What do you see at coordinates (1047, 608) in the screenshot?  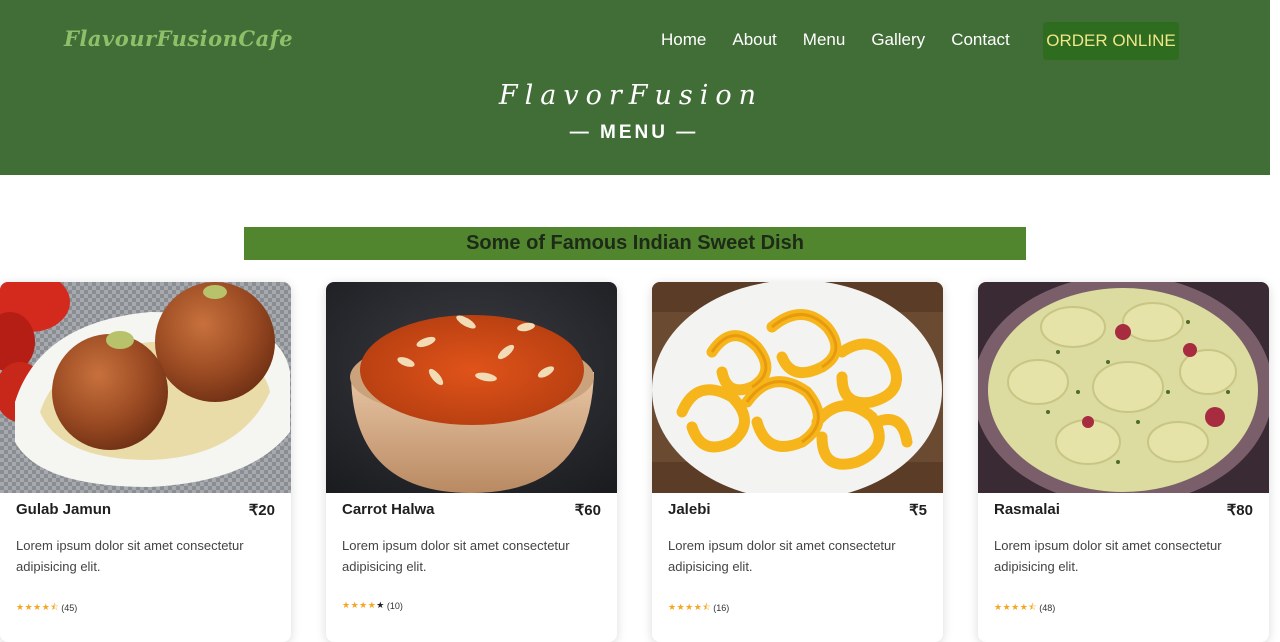 I see `review-count: (48)` at bounding box center [1047, 608].